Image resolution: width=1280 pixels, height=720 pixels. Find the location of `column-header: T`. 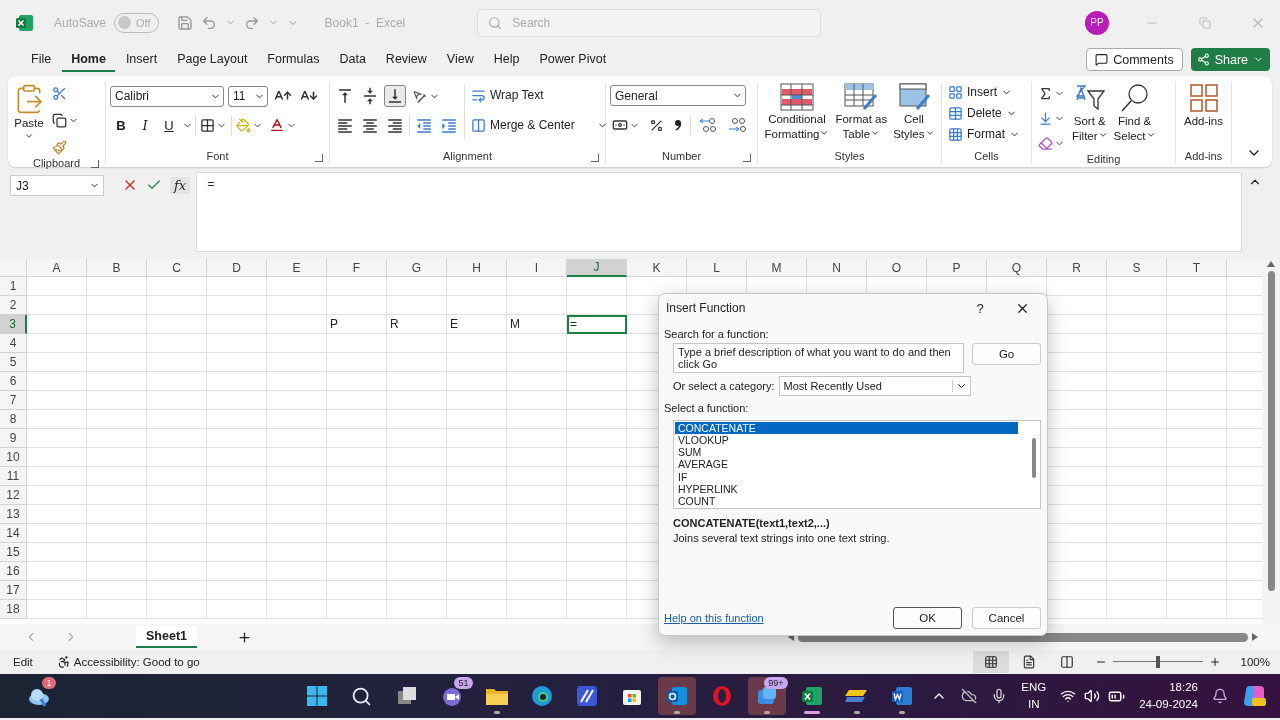

column-header: T is located at coordinates (1197, 268).